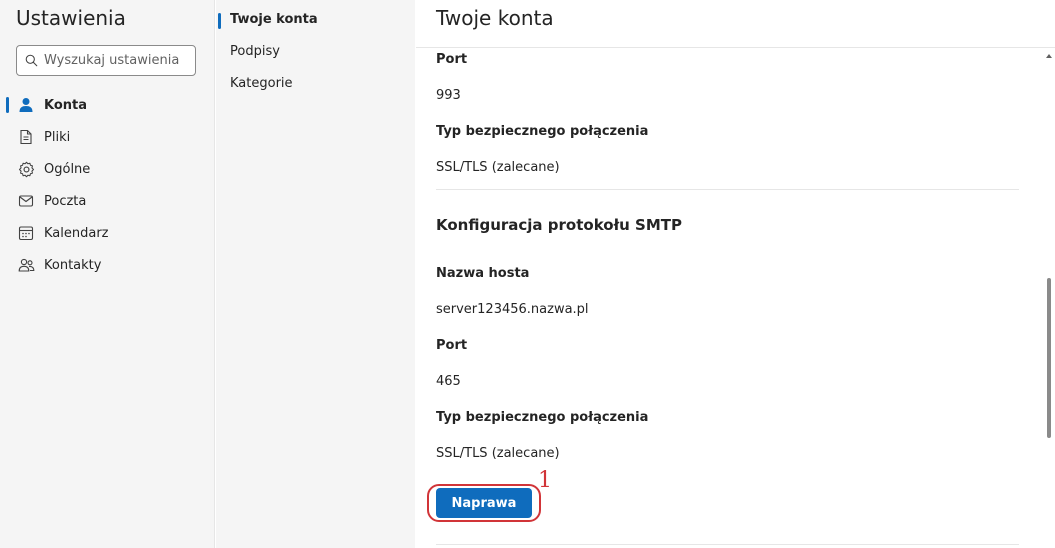 Image resolution: width=1055 pixels, height=548 pixels. Describe the element at coordinates (484, 503) in the screenshot. I see `fix-button: Naprawa` at that location.